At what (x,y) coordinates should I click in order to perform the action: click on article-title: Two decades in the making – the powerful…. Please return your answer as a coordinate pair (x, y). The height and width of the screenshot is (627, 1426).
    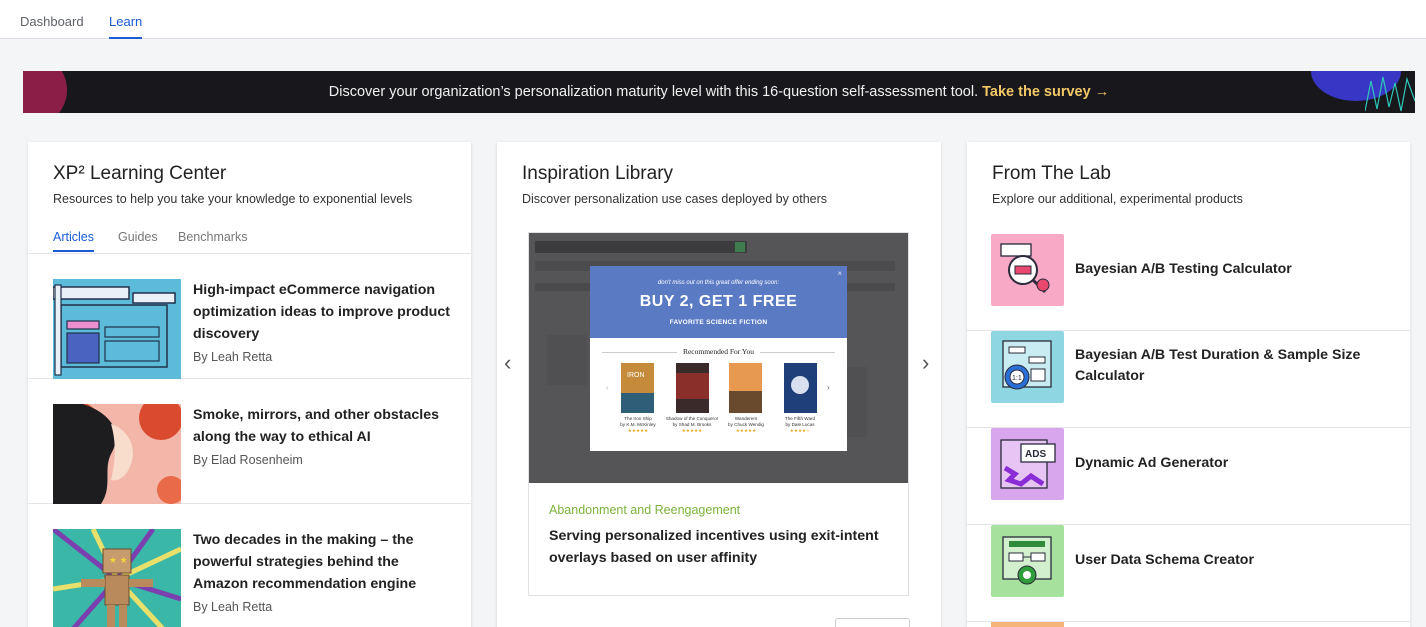
    Looking at the image, I should click on (323, 562).